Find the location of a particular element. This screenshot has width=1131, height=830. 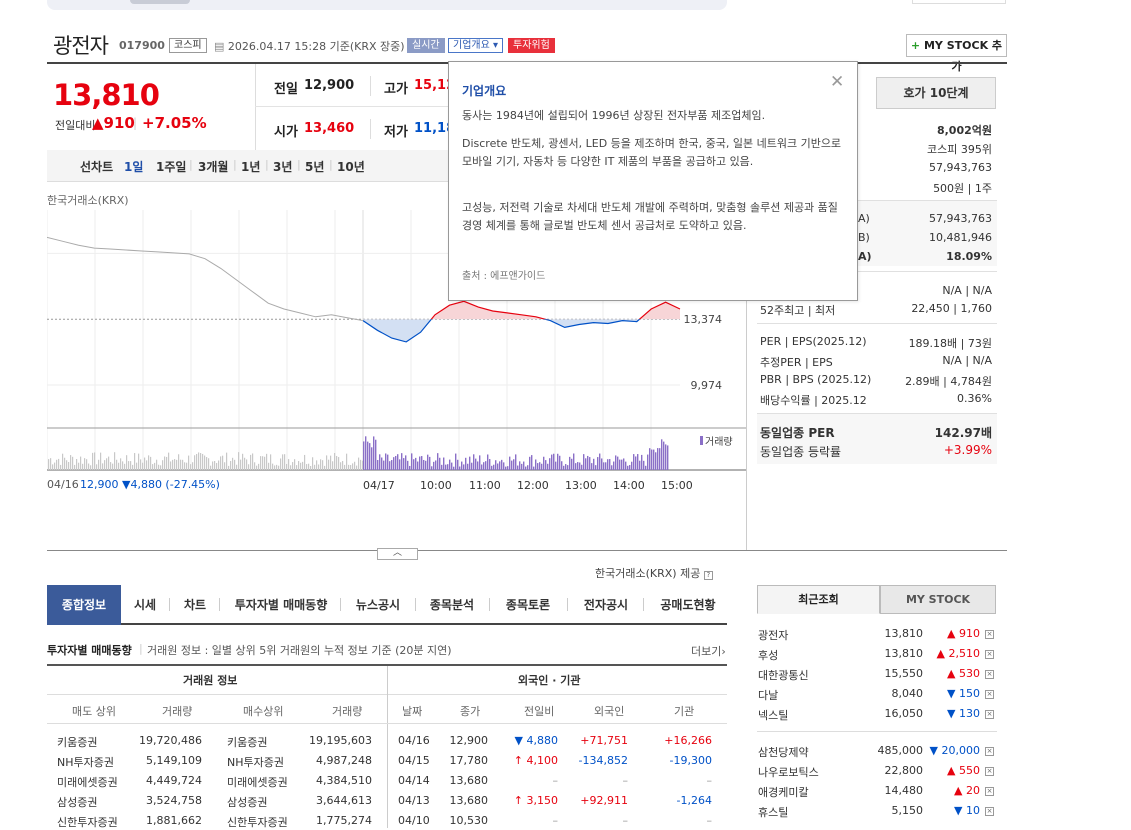

high-label: 고가 is located at coordinates (396, 89).